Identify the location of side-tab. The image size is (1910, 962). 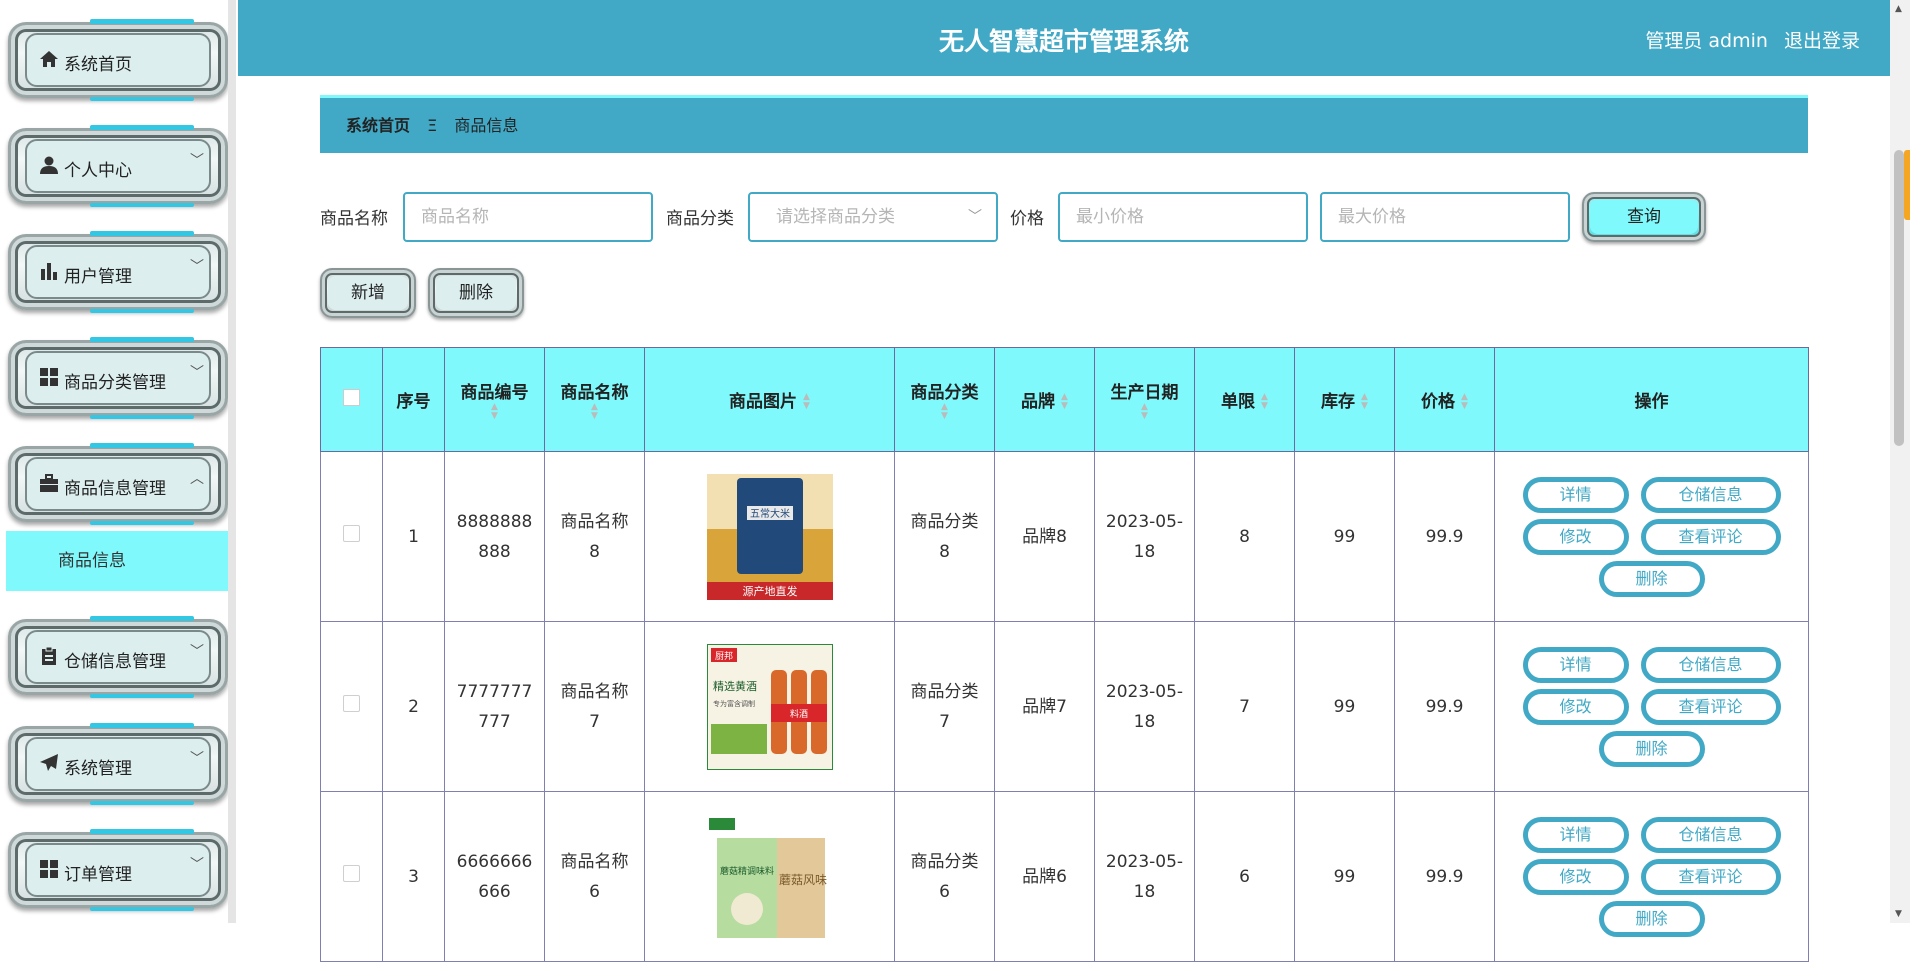
(1907, 185).